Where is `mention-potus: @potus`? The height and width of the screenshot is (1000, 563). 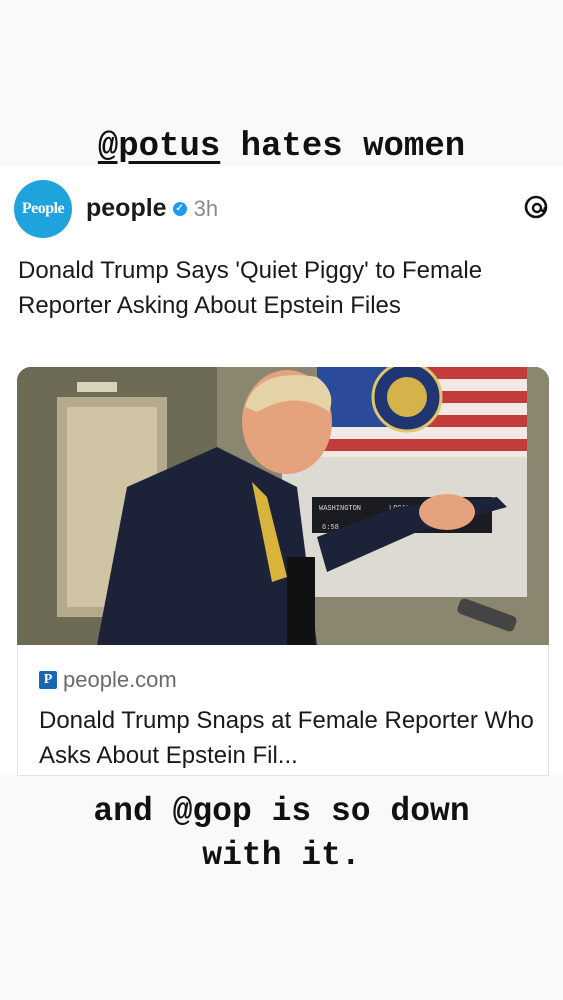 mention-potus: @potus is located at coordinates (159, 147).